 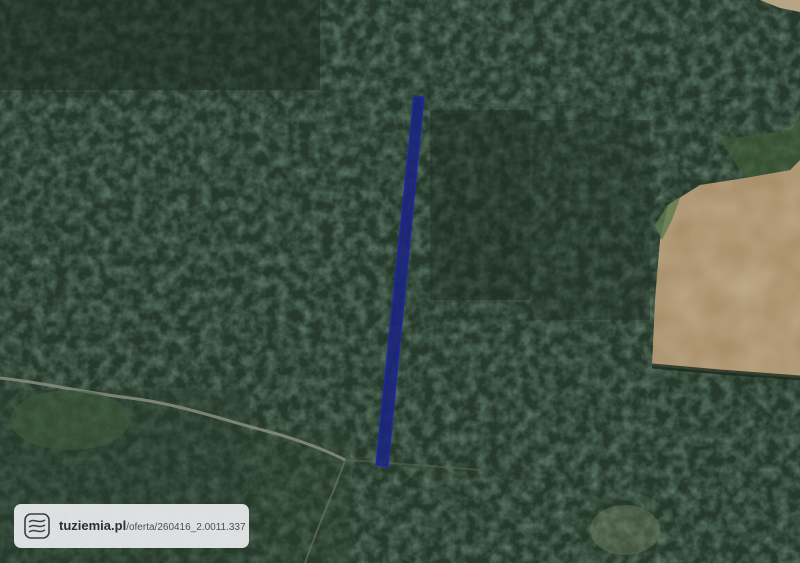 What do you see at coordinates (37, 526) in the screenshot?
I see `contour-lines-icon` at bounding box center [37, 526].